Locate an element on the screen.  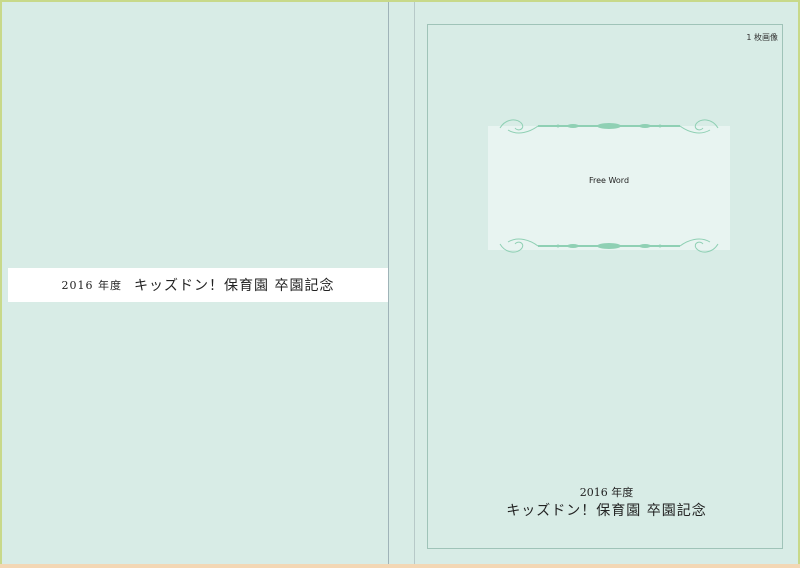
back-title-band: 2016 年度 キッズドン！保育園 卒園記念 is located at coordinates (198, 285).